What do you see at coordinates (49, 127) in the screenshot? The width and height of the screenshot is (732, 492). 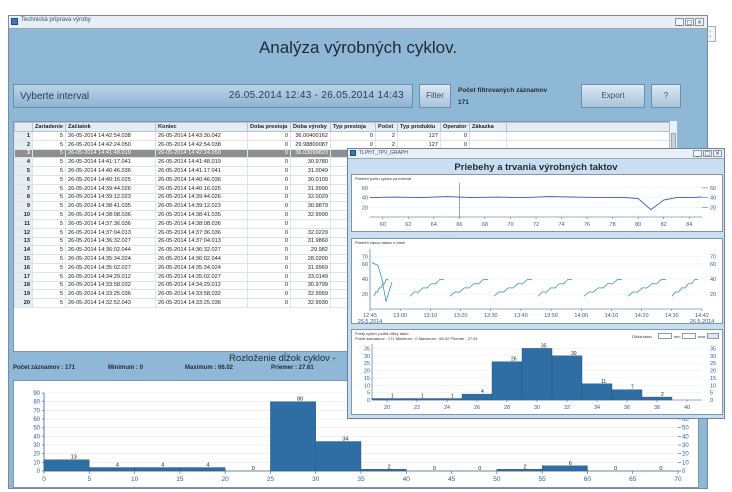 I see `column-header: Zariadenie` at bounding box center [49, 127].